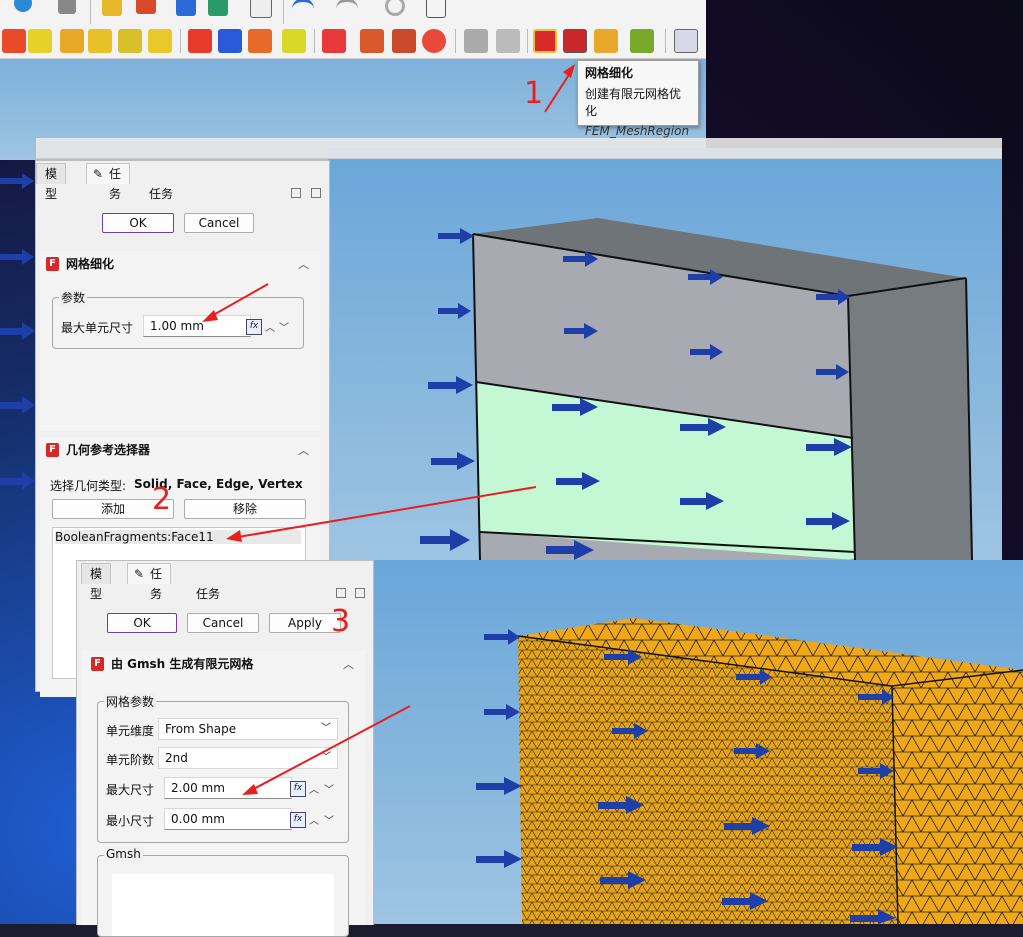 This screenshot has width=1023, height=937. What do you see at coordinates (162, 499) in the screenshot?
I see `step-2-label: 2` at bounding box center [162, 499].